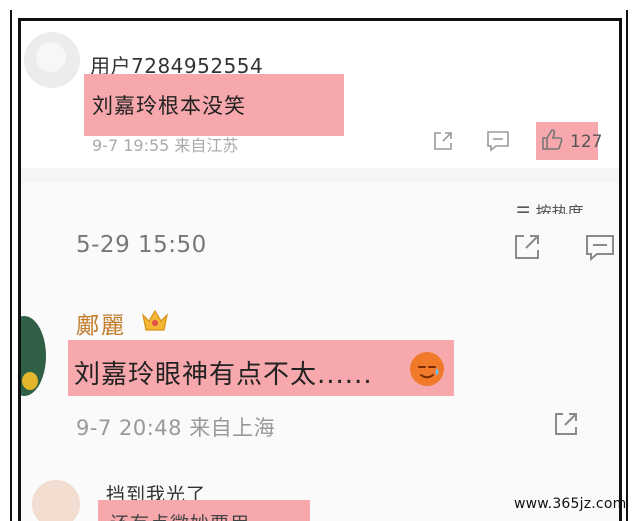  Describe the element at coordinates (570, 504) in the screenshot. I see `watermark: www.365jz.com` at that location.